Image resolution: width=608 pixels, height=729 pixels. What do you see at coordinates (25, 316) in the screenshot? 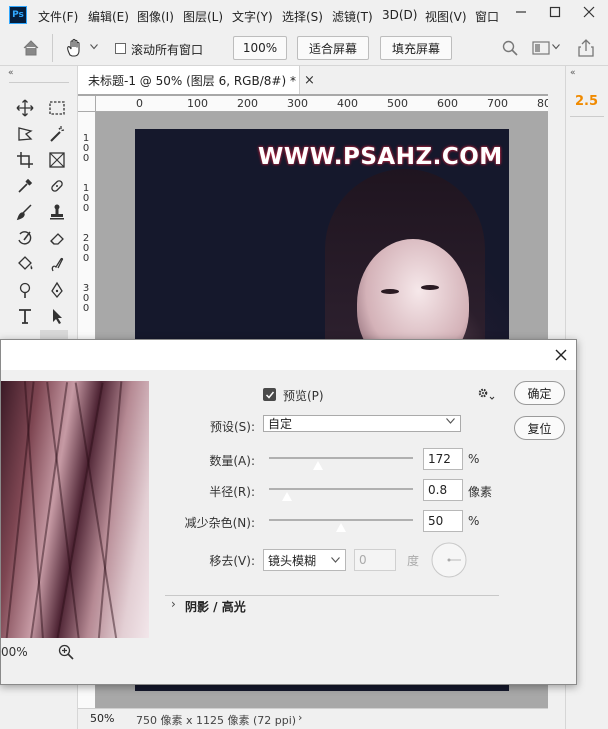
I see `type-tool-icon` at bounding box center [25, 316].